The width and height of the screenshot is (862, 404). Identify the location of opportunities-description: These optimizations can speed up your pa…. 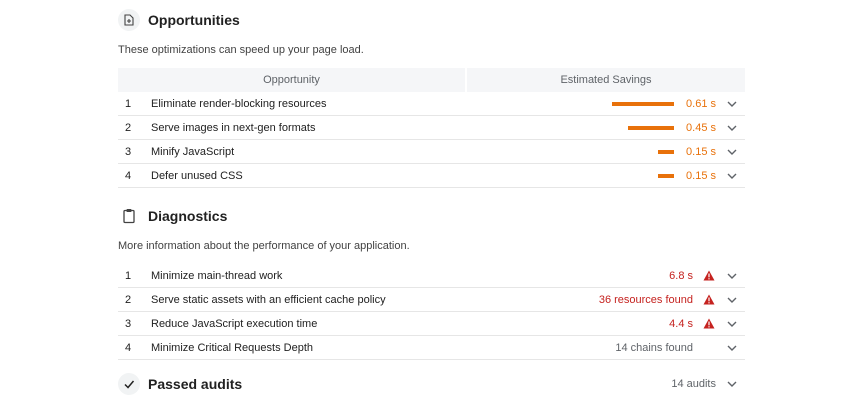
(241, 50).